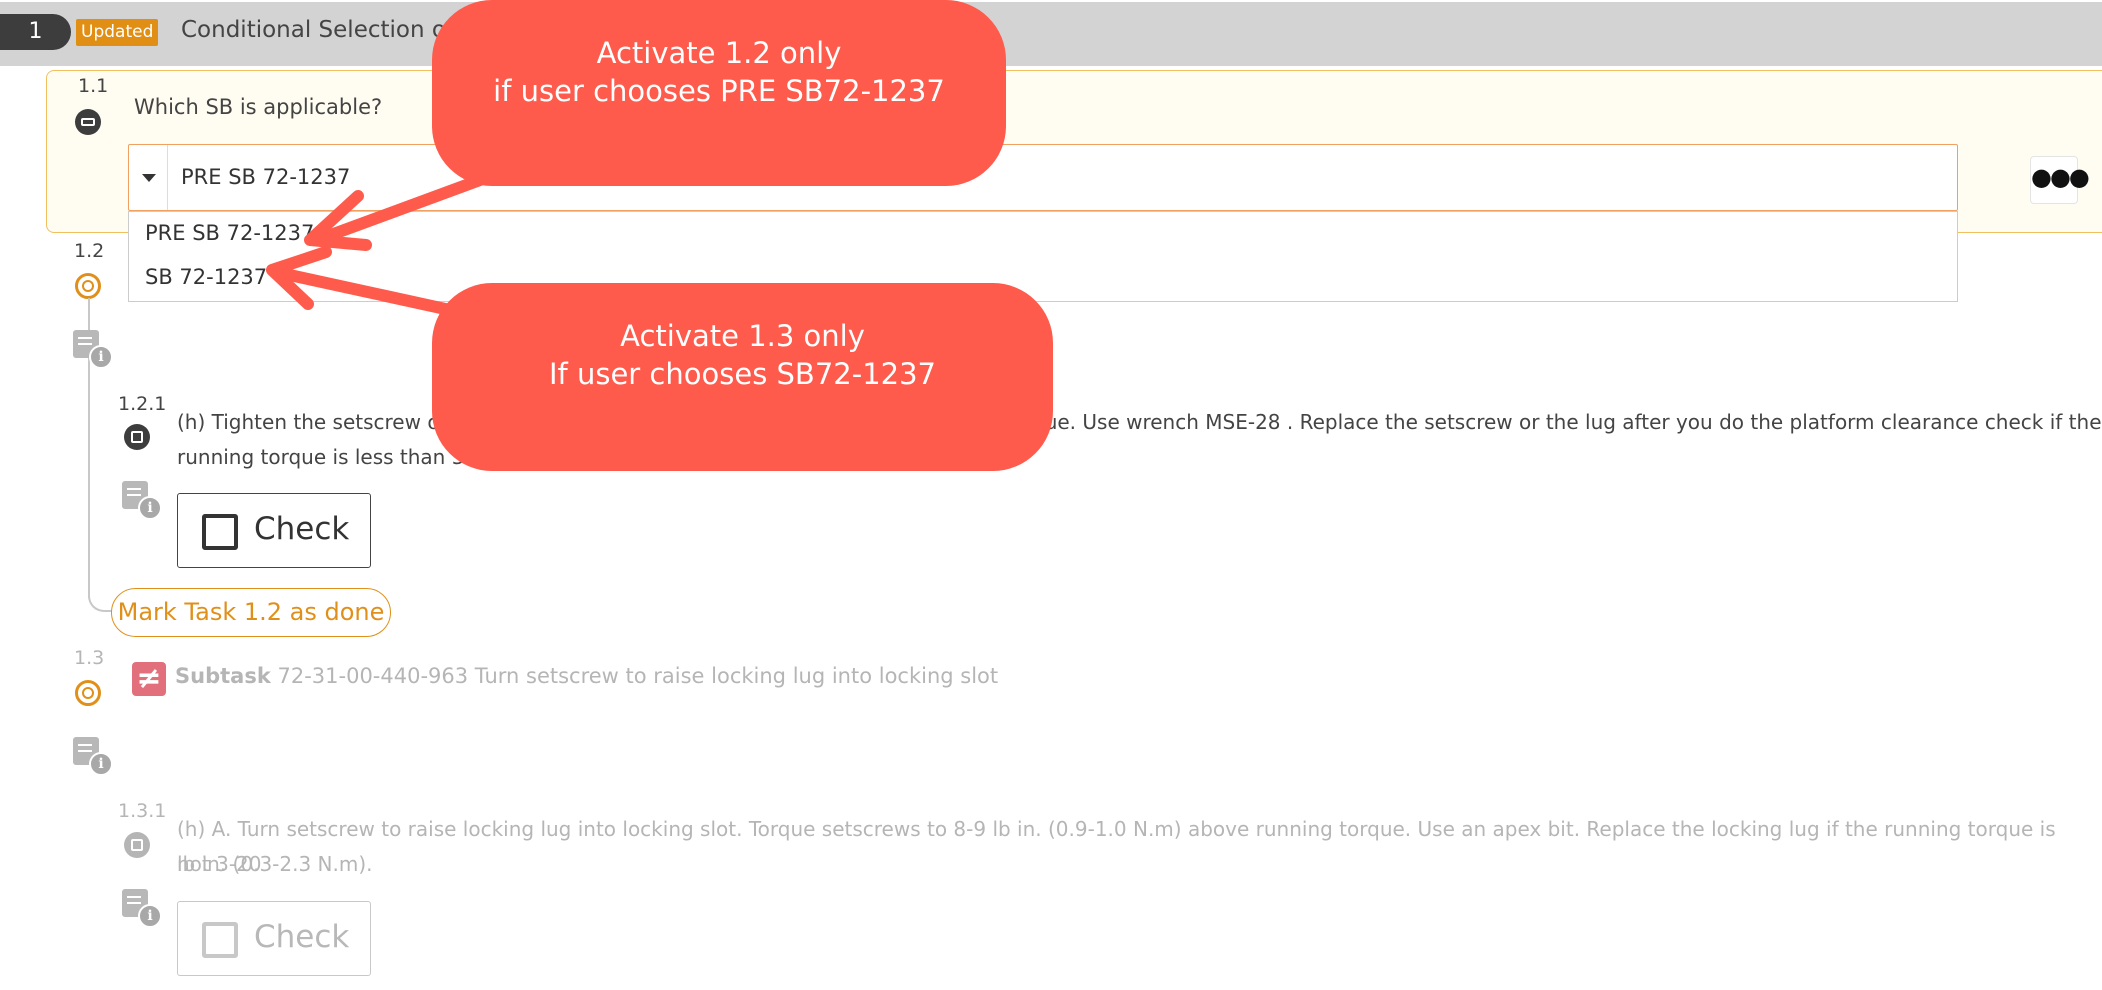 Image resolution: width=2102 pixels, height=990 pixels. Describe the element at coordinates (229, 233) in the screenshot. I see `dropdown-option-pre-sb: PRE SB 72-1237` at that location.